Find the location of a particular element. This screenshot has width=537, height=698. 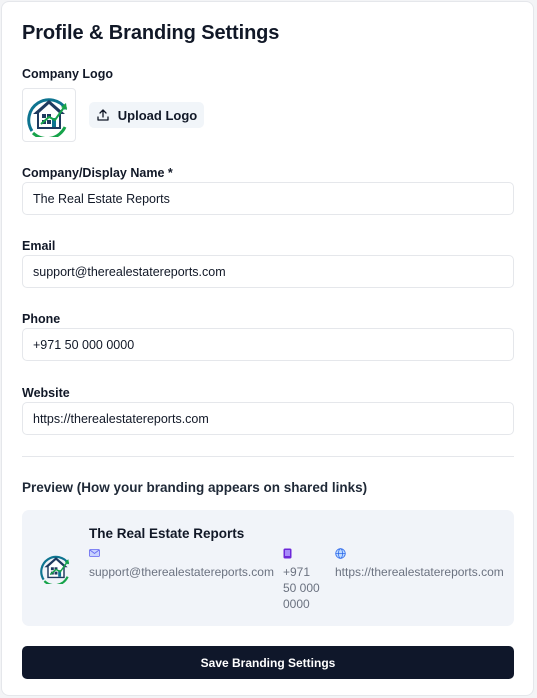

website-field-wrapper is located at coordinates (268, 418).